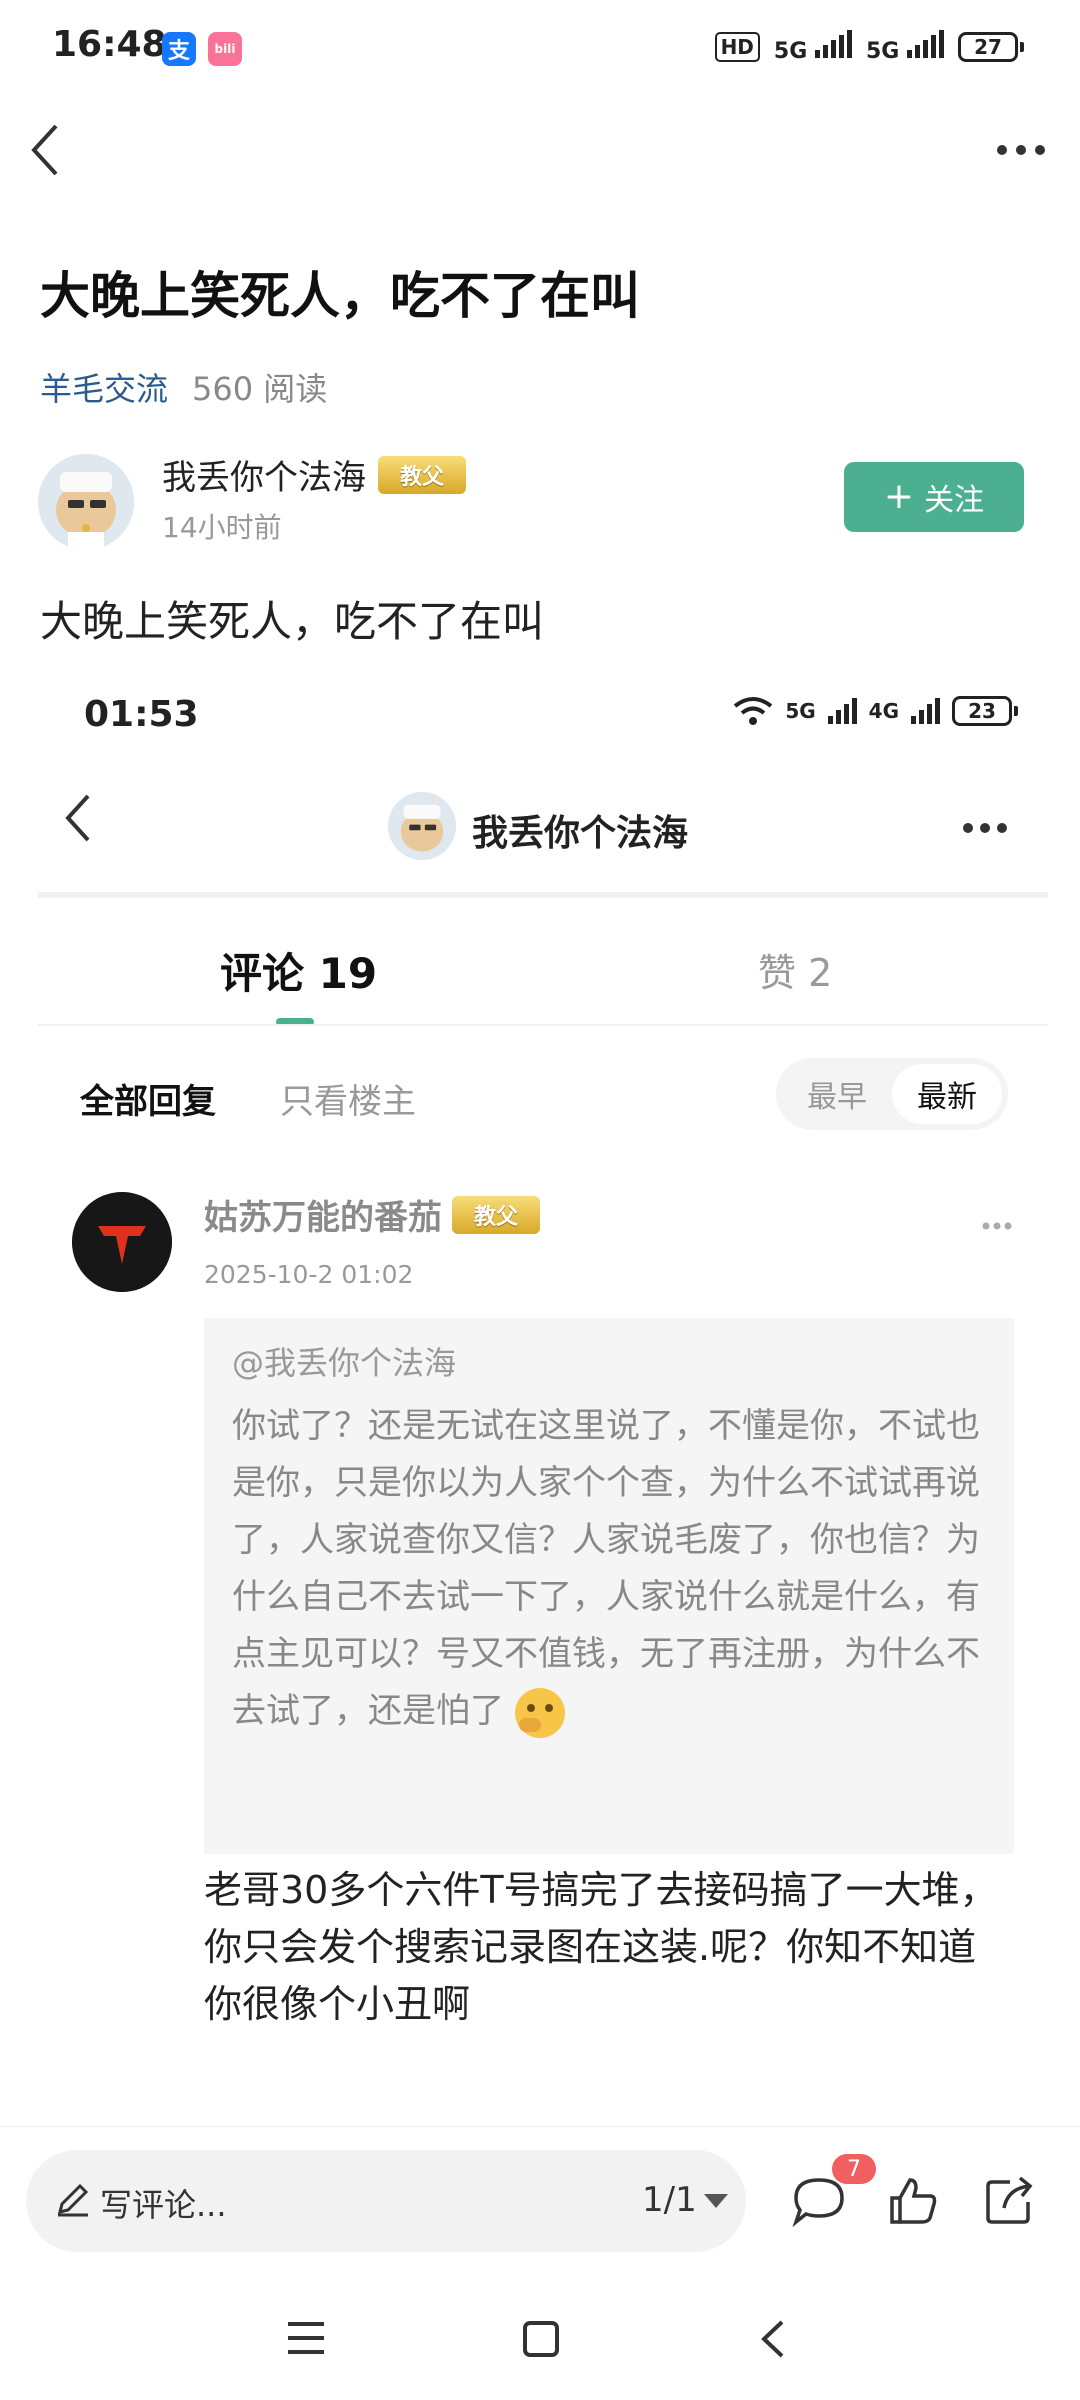  What do you see at coordinates (225, 49) in the screenshot?
I see `bilibili-icon: bili` at bounding box center [225, 49].